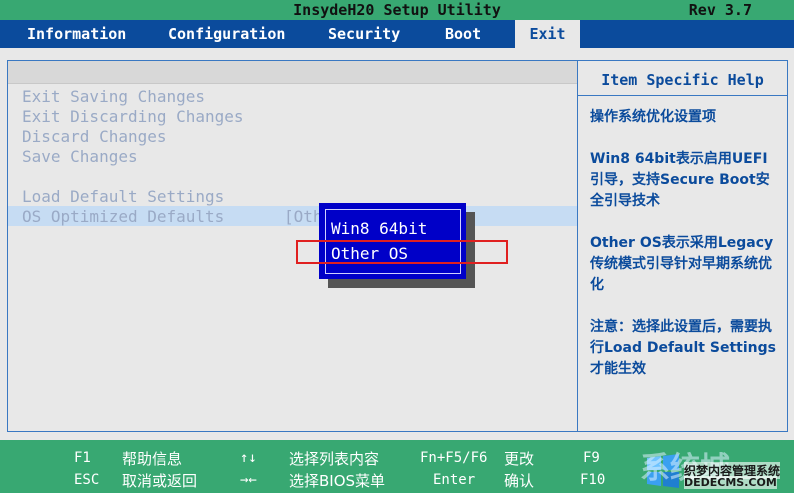  What do you see at coordinates (682, 264) in the screenshot?
I see `help-paragraph: Other OS表示采用Legacy传统模式引导针对早期系统优化` at bounding box center [682, 264].